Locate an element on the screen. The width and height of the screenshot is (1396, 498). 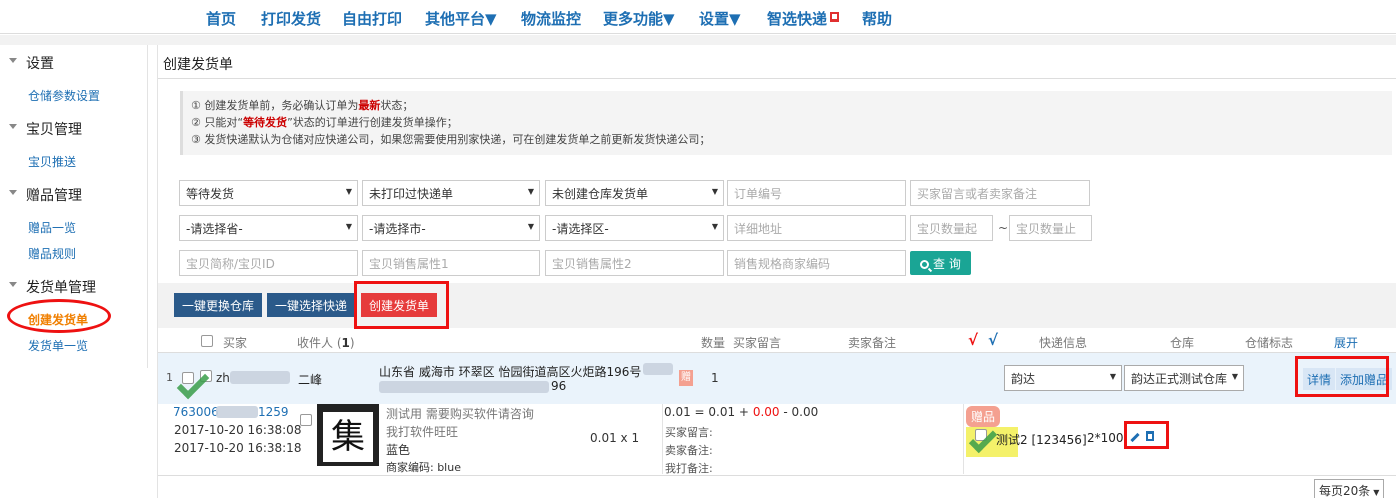
sidebar-item-warehouse-params: 仓储参数设置 is located at coordinates (64, 95).